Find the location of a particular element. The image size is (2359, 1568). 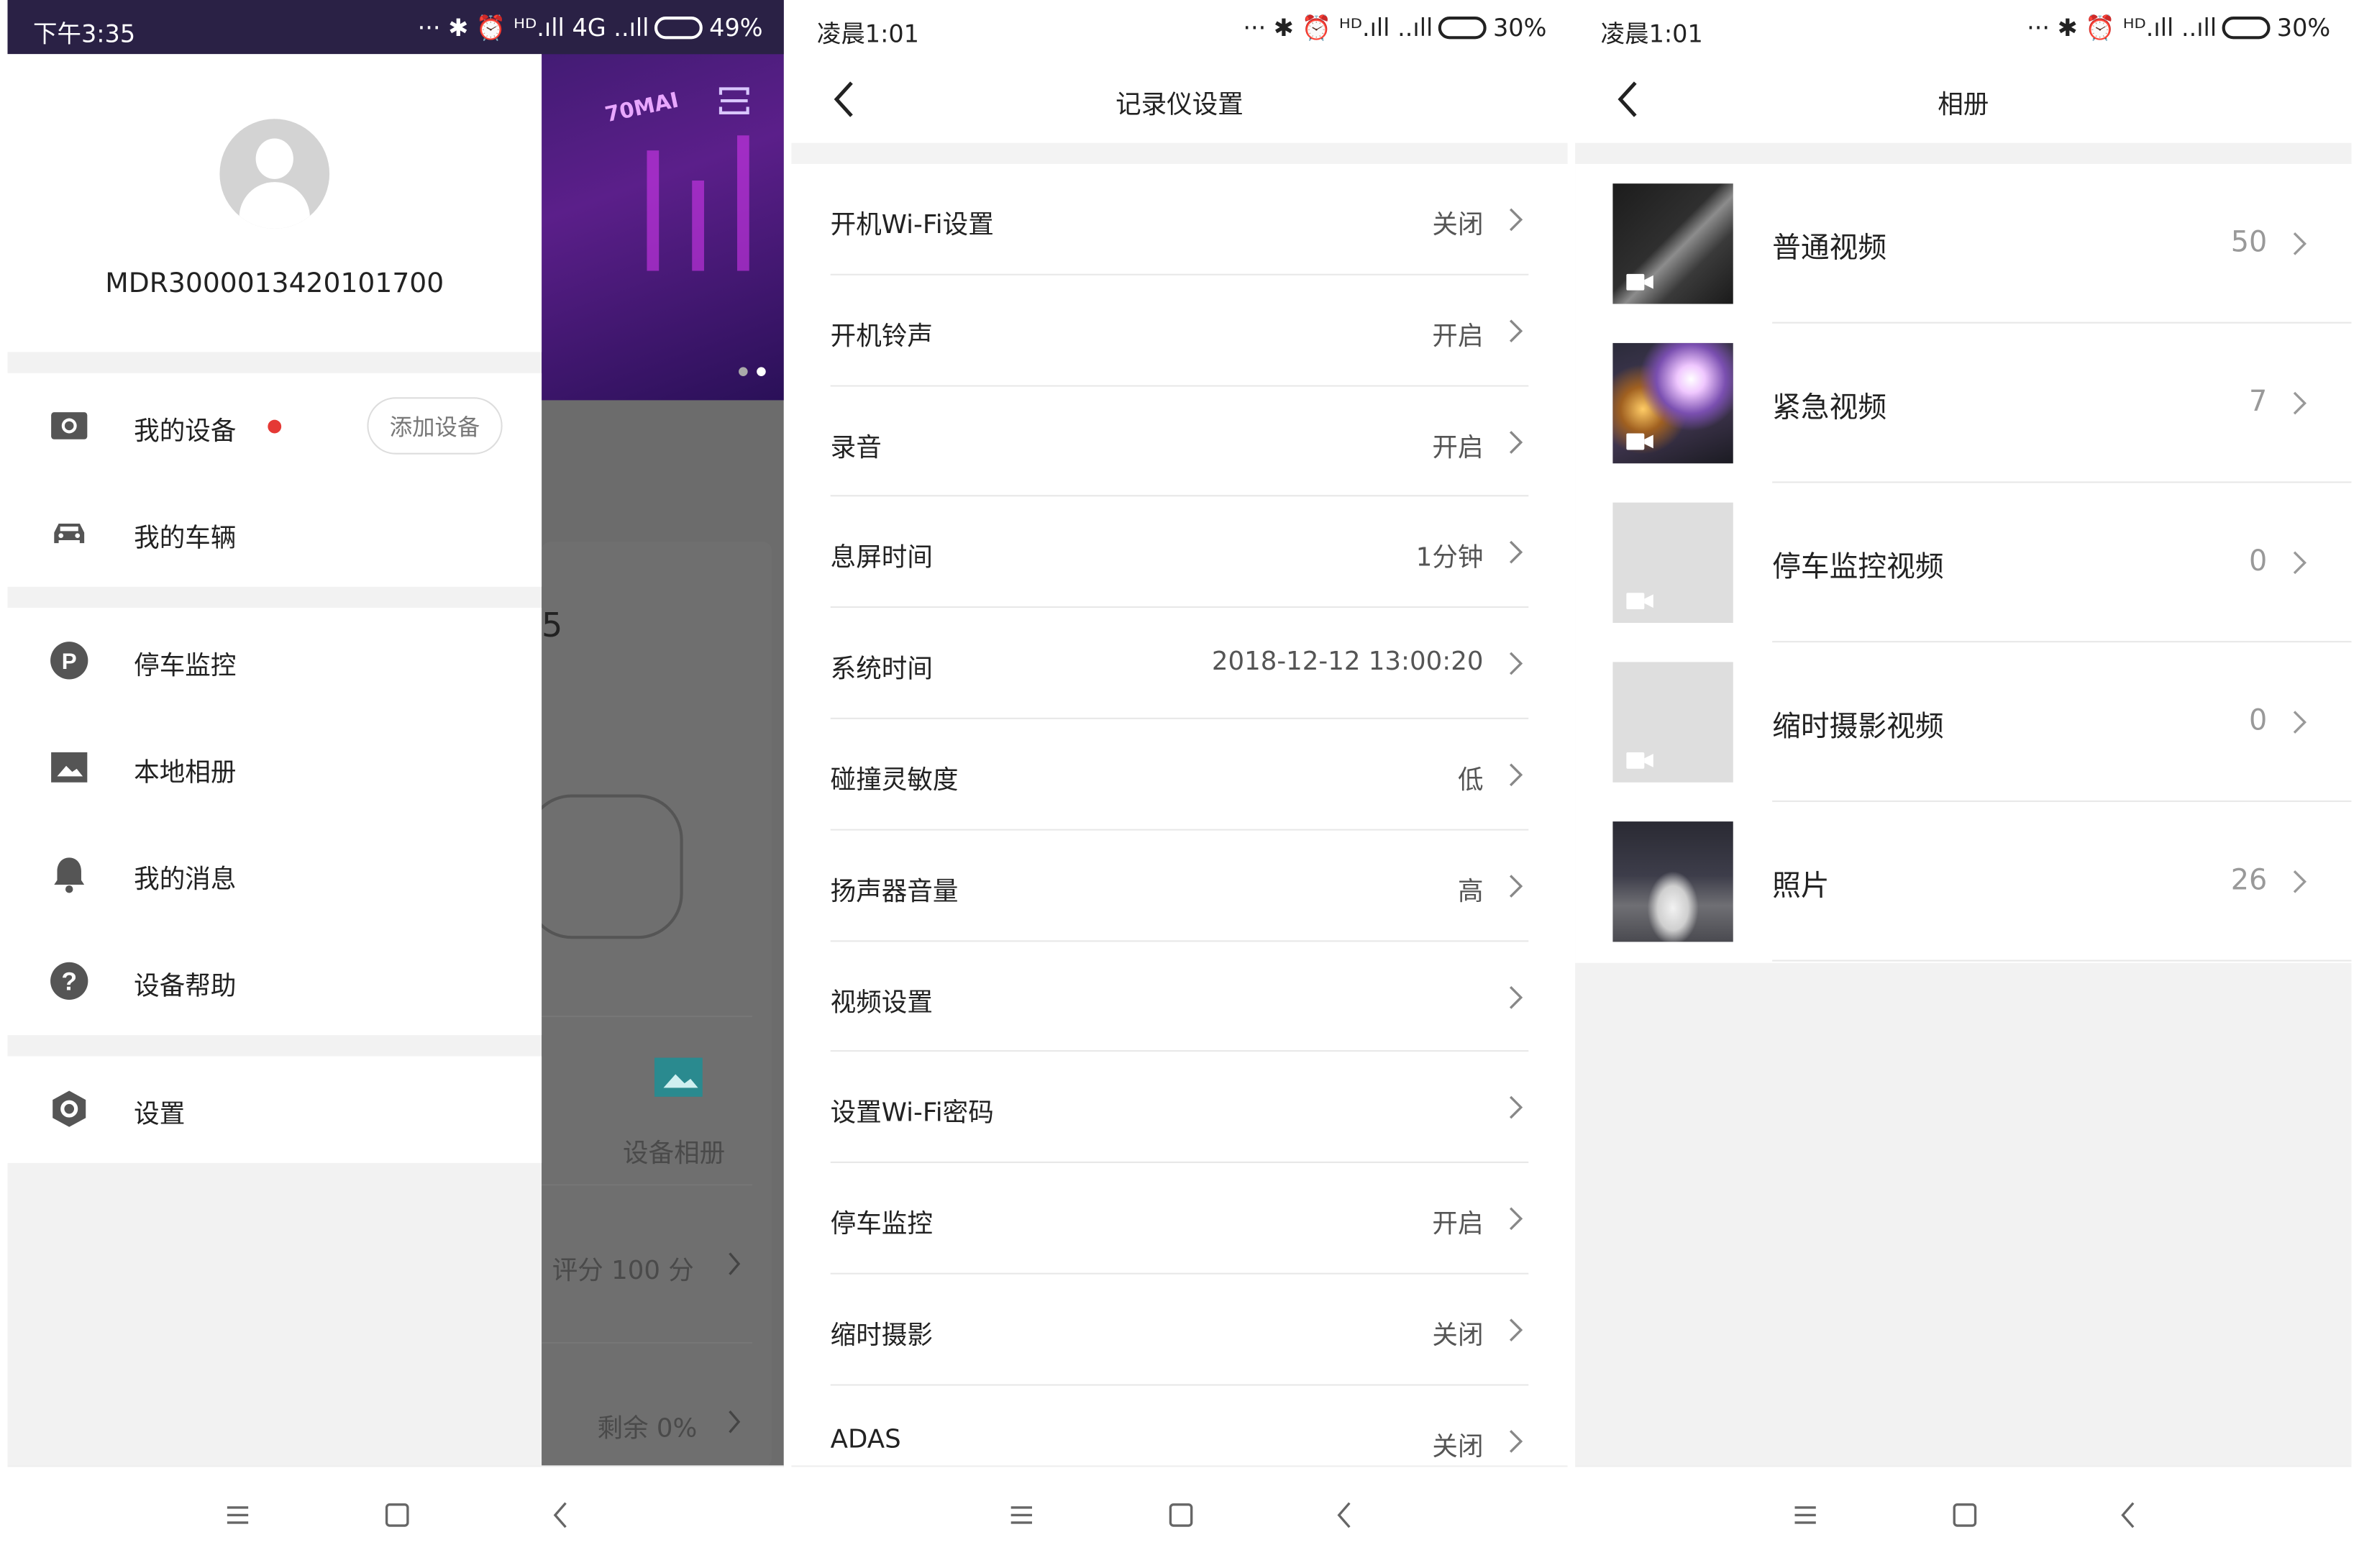

settings-row-label: 视频设置 is located at coordinates (882, 1003).